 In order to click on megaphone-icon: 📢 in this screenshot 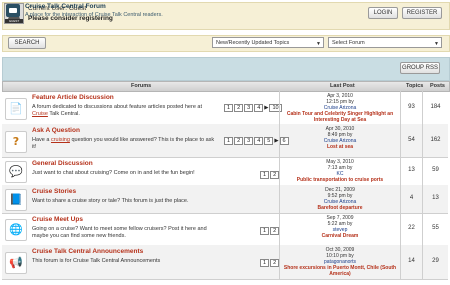, I will do `click(16, 263)`.